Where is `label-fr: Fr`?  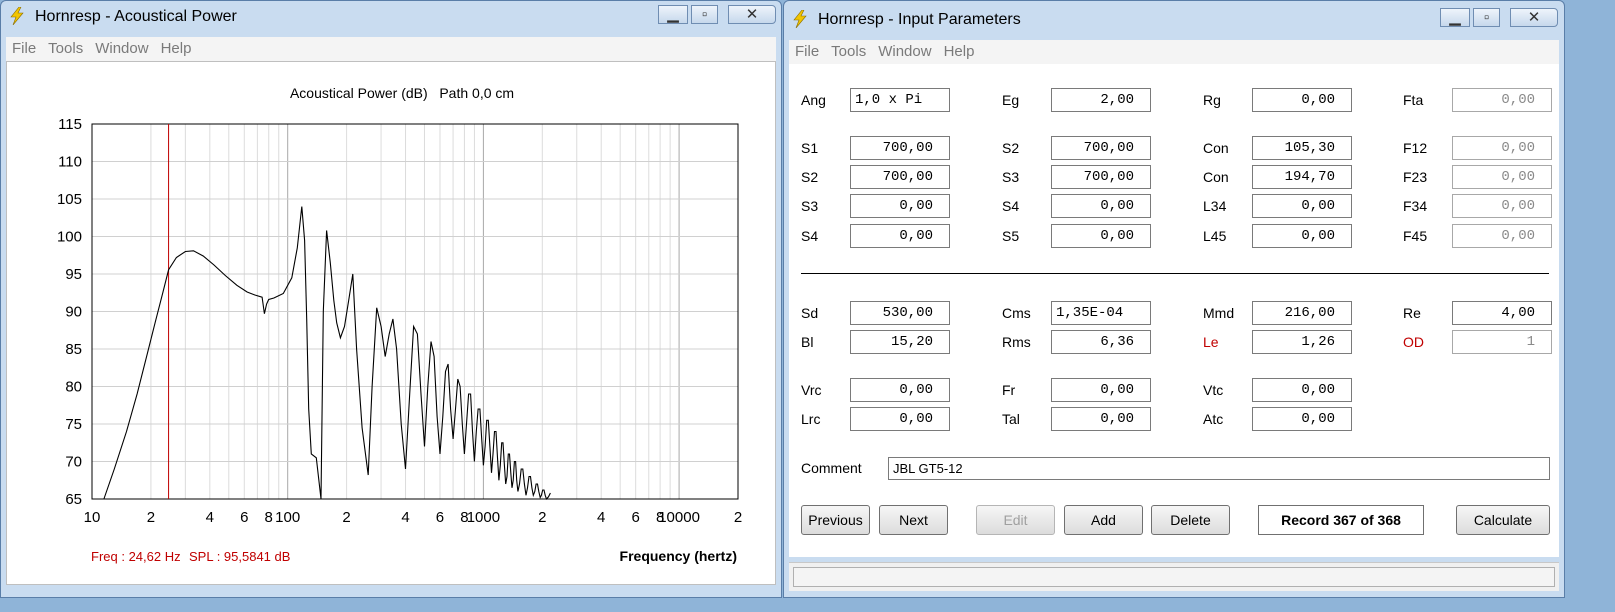 label-fr: Fr is located at coordinates (1009, 390).